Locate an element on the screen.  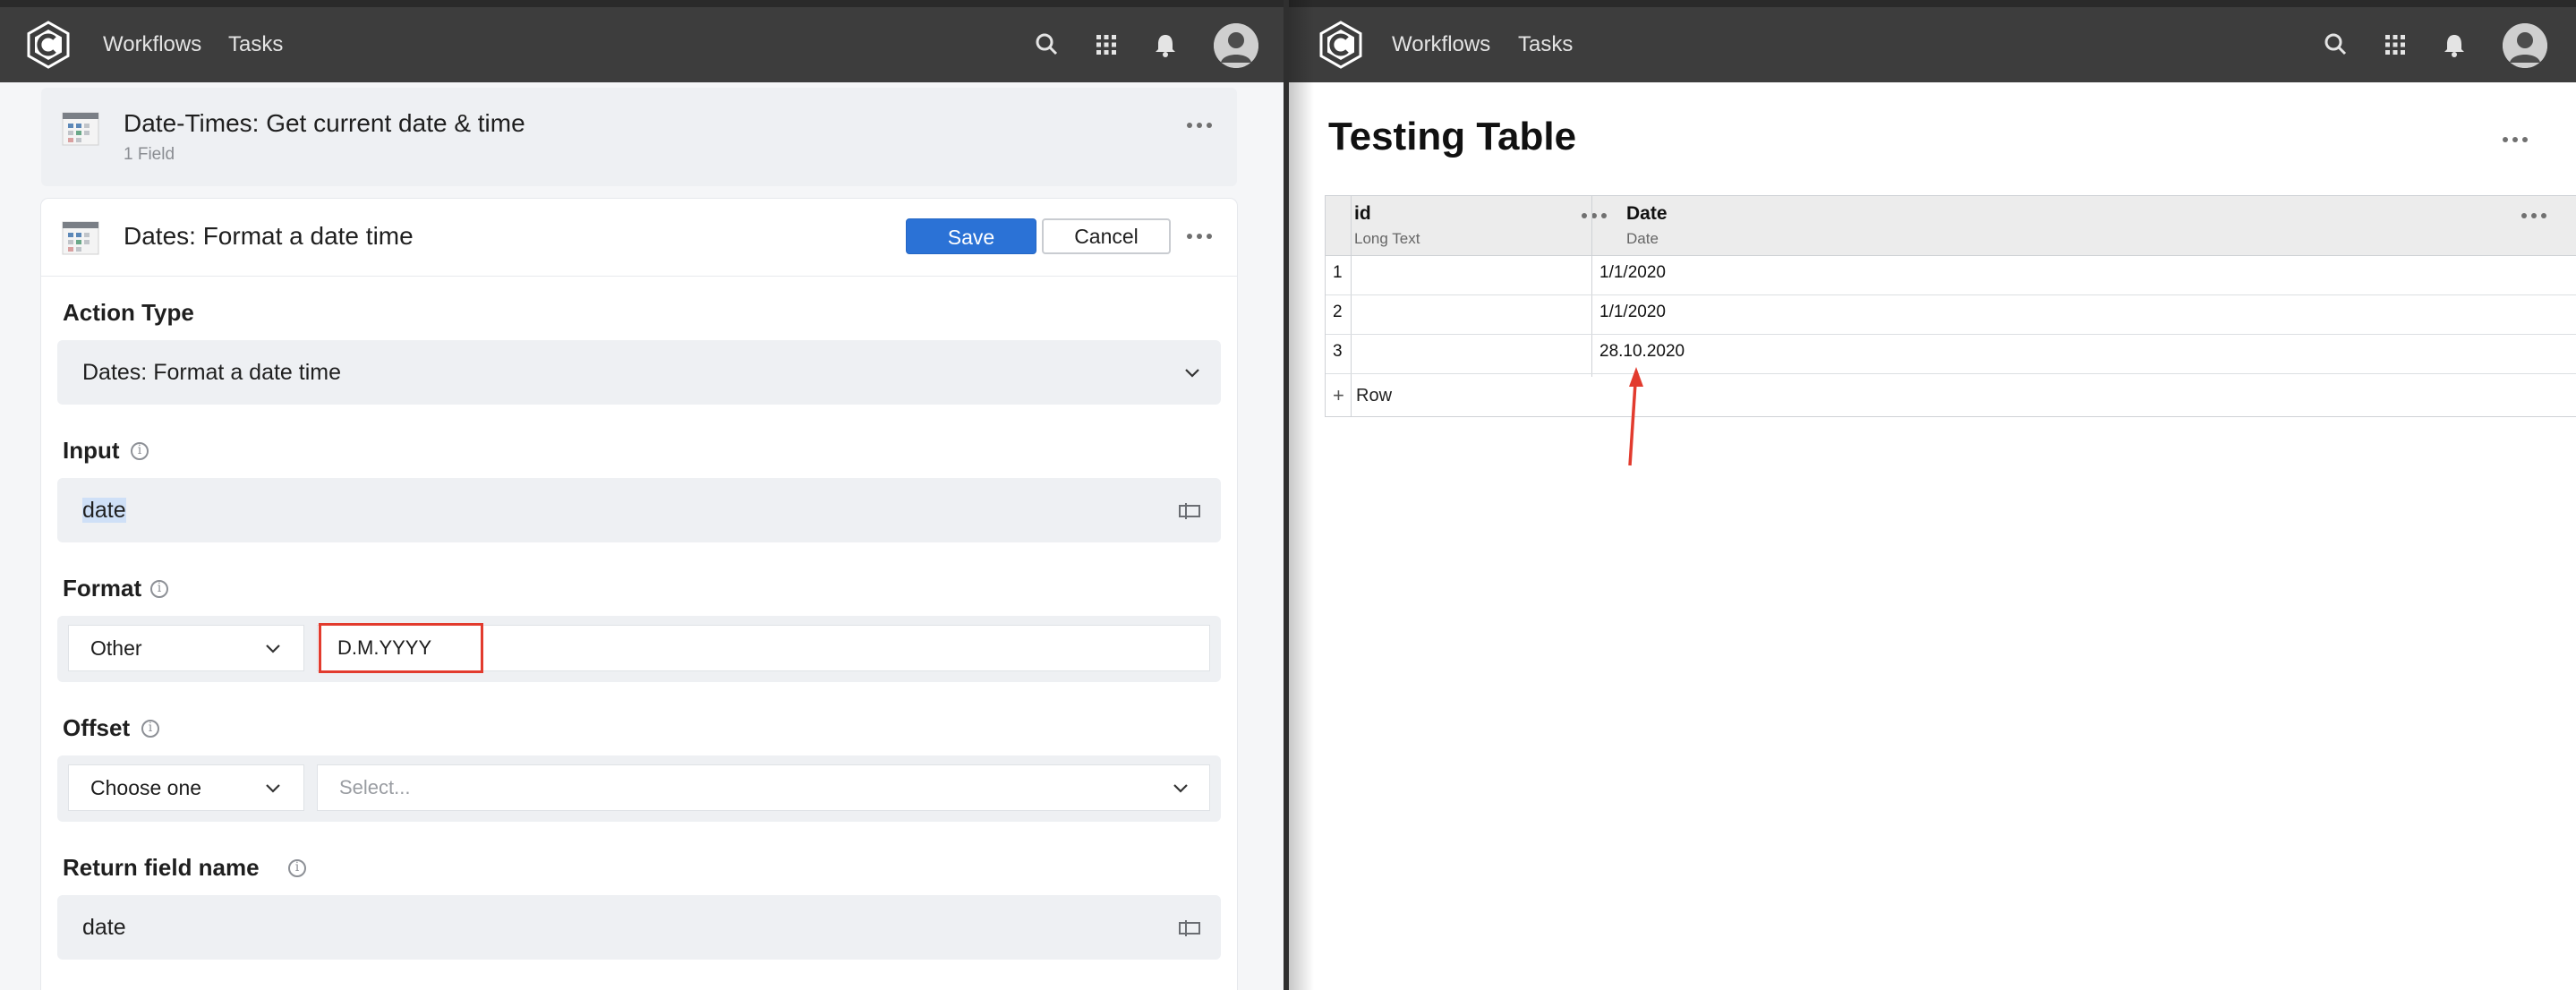
previous-step-more-icon is located at coordinates (1199, 125).